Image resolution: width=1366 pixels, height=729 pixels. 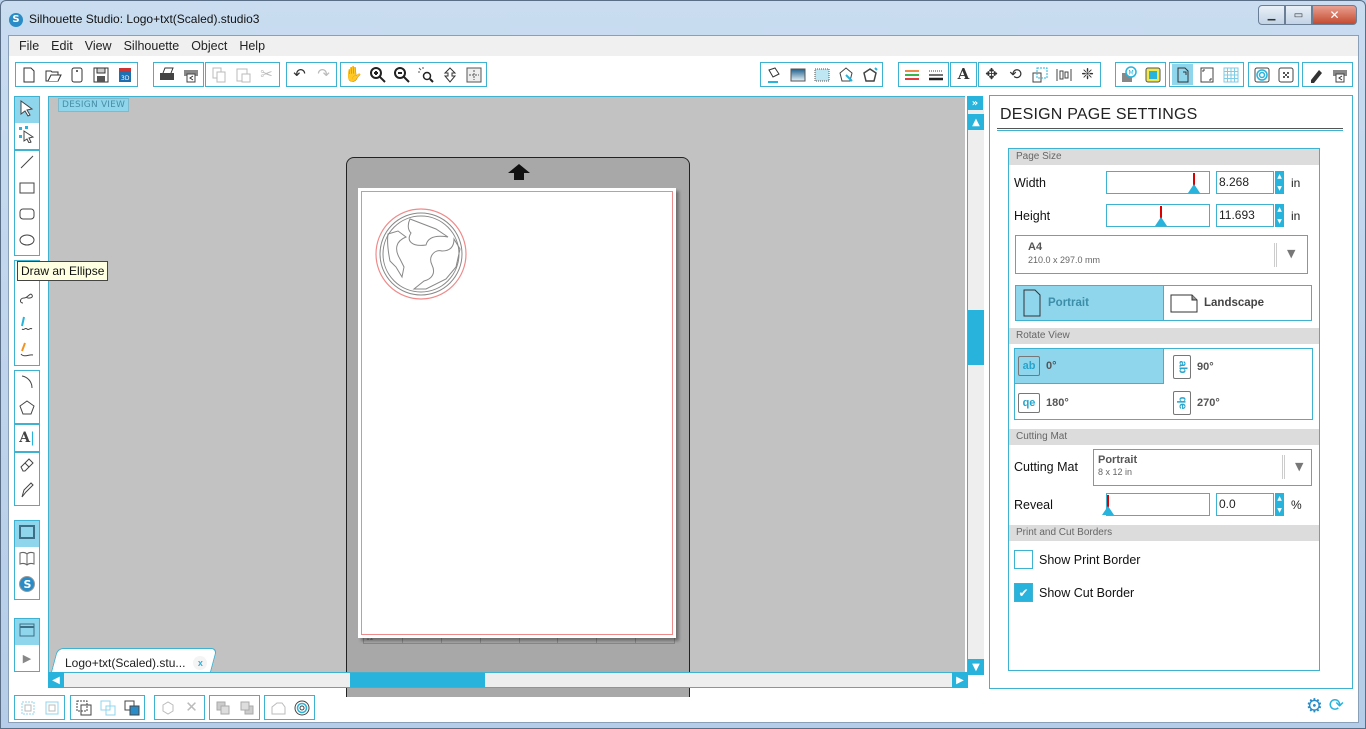 What do you see at coordinates (976, 337) in the screenshot?
I see `vertical-scroll-thumb` at bounding box center [976, 337].